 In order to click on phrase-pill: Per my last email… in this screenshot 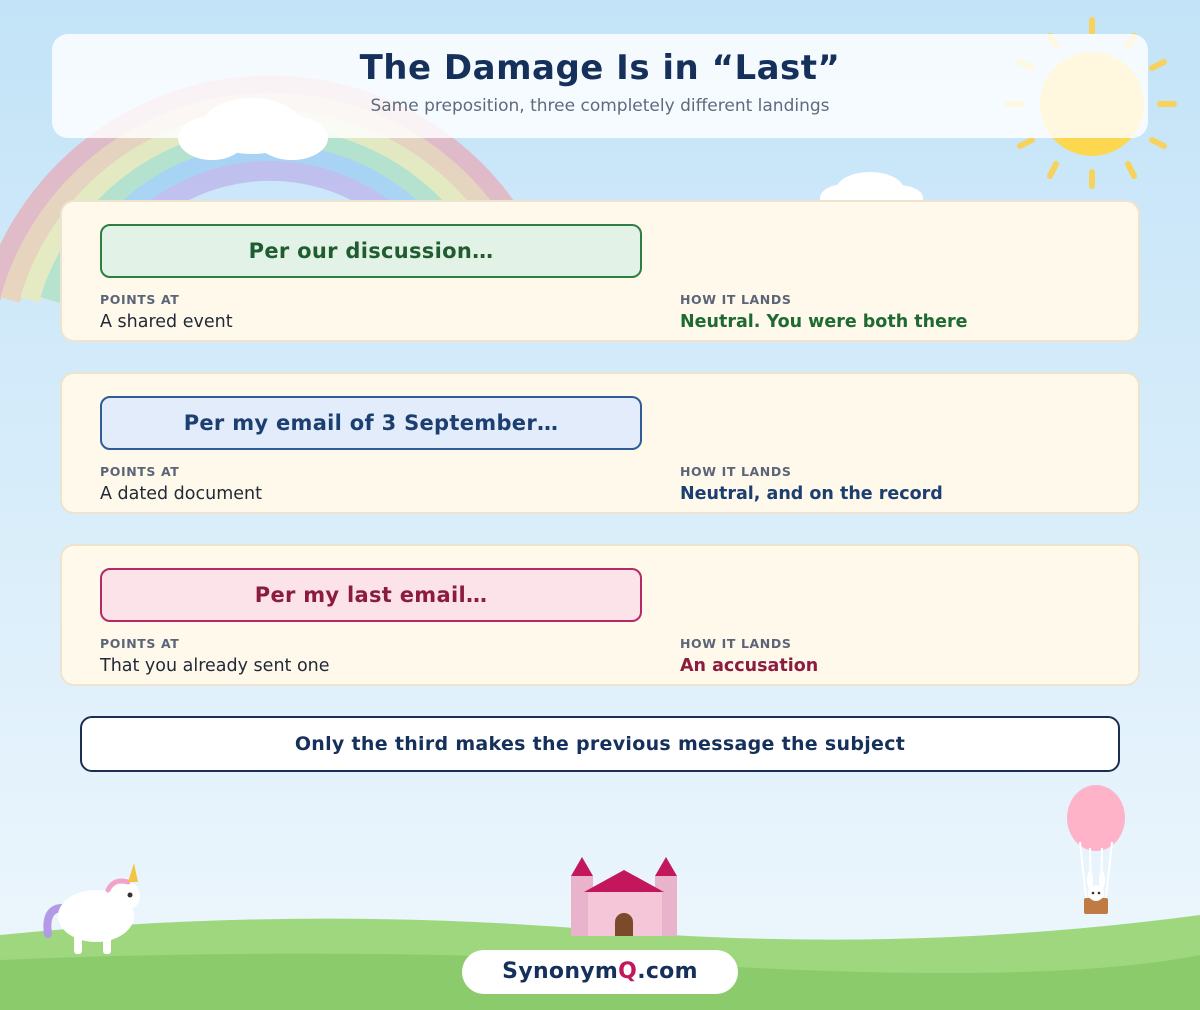, I will do `click(371, 595)`.